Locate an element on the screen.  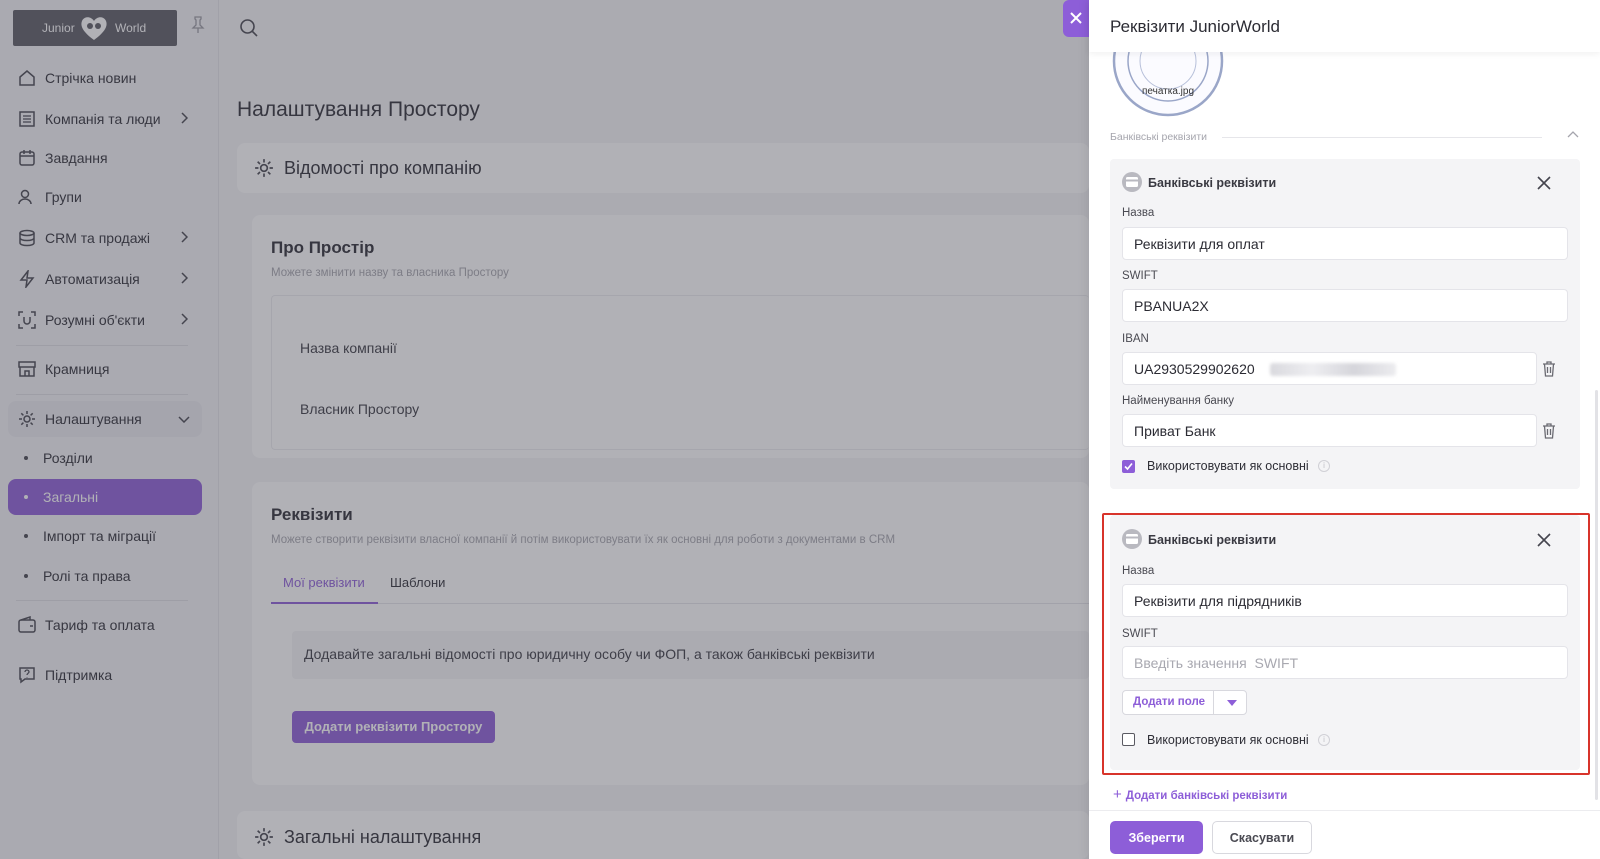
sidebar-item-shop: Крамниця is located at coordinates (105, 369).